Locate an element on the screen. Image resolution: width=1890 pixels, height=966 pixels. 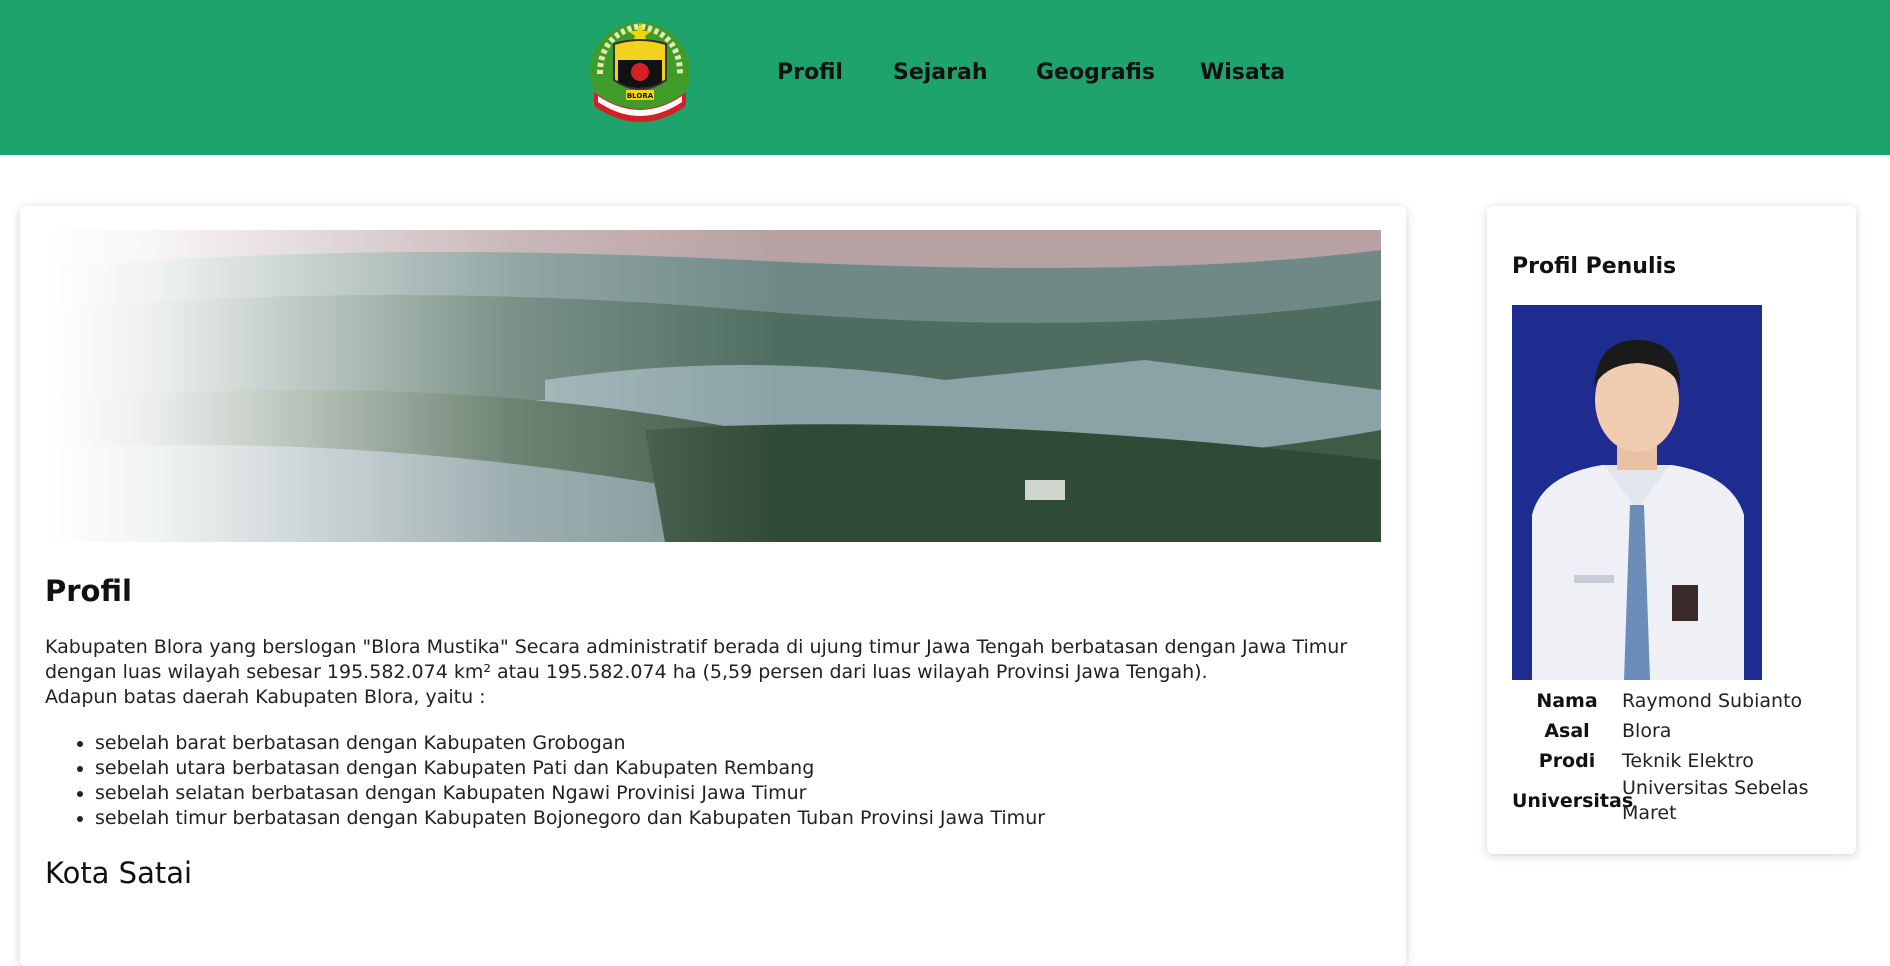
info-label: Nama is located at coordinates (1567, 701).